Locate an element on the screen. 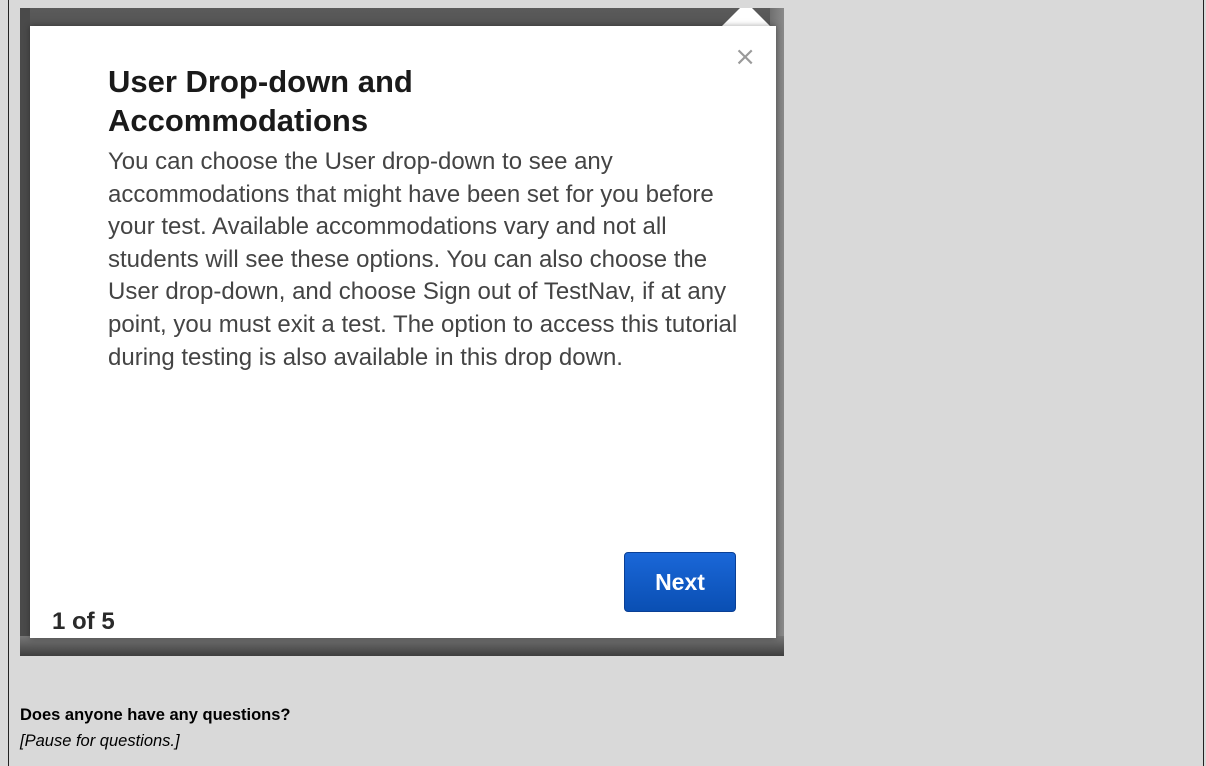 This screenshot has width=1206, height=766. step-counter: 1 of 5 is located at coordinates (83, 621).